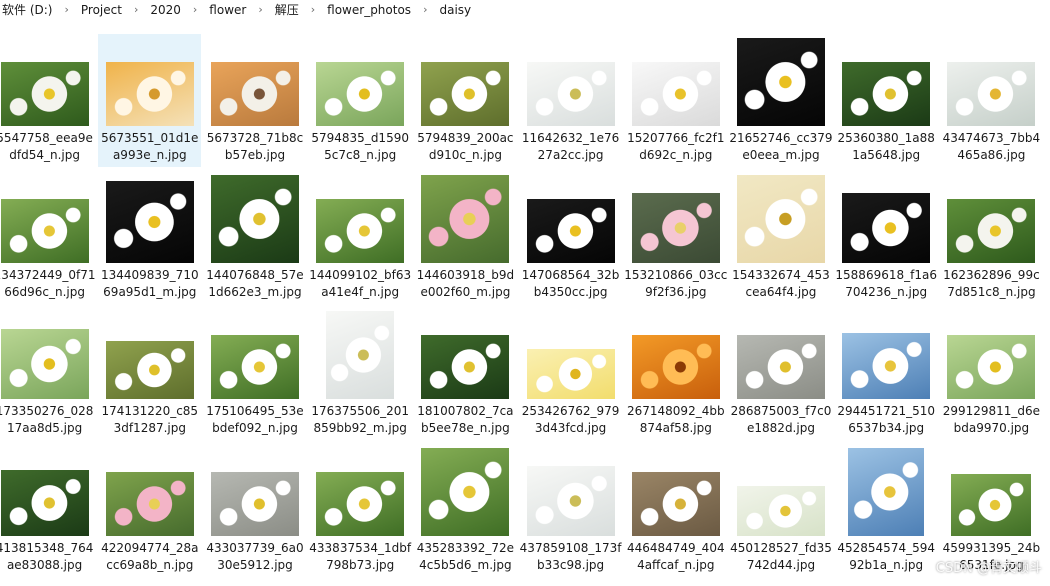 Image resolution: width=1050 pixels, height=586 pixels. I want to click on file-tile: 15207766_fc2f1d692c_n.jpg, so click(675, 100).